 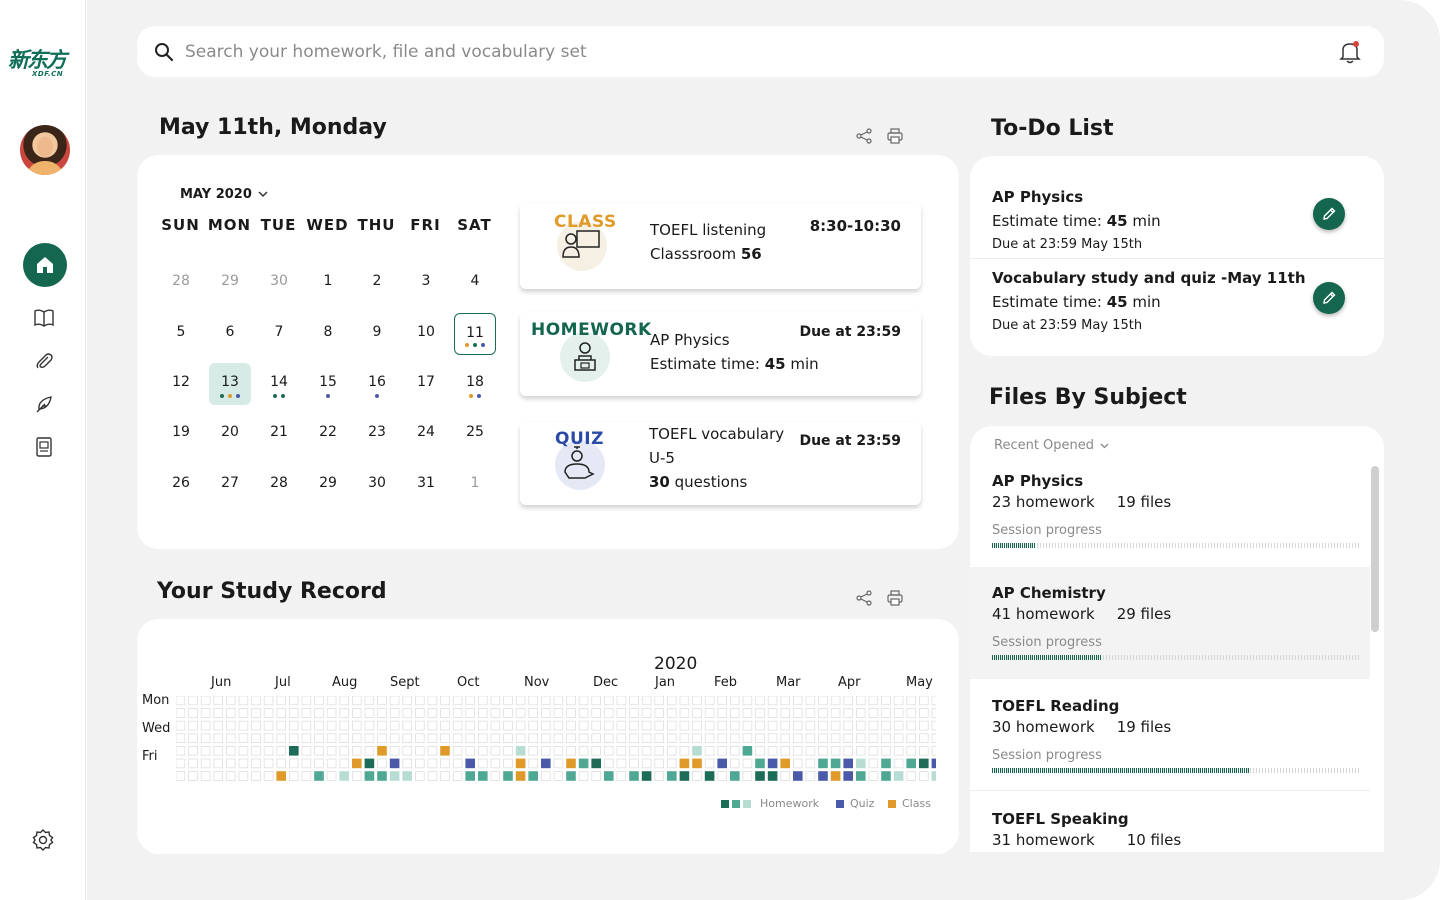 I want to click on calendar-day-number: 22, so click(x=328, y=432).